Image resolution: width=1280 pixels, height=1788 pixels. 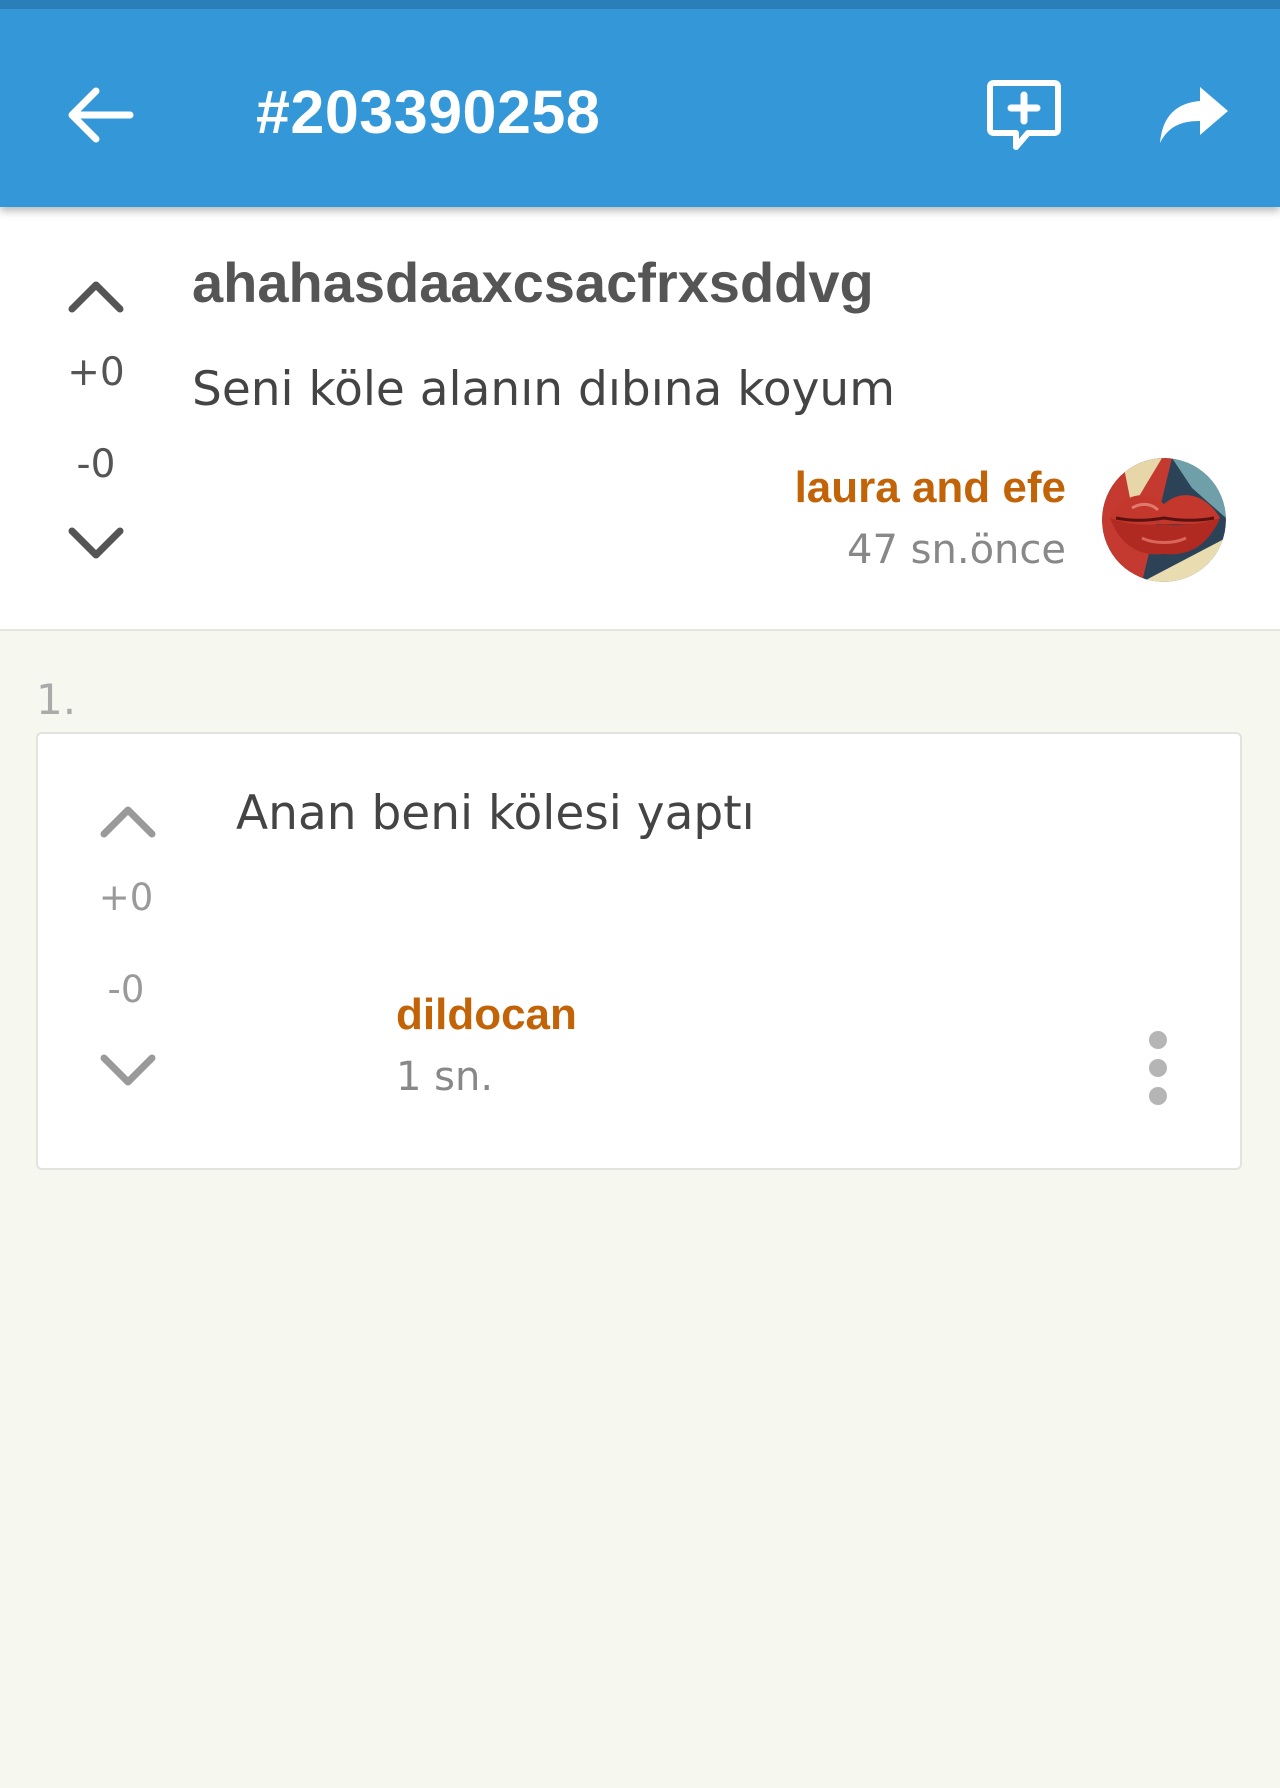 What do you see at coordinates (100, 115) in the screenshot?
I see `arrow-left-icon` at bounding box center [100, 115].